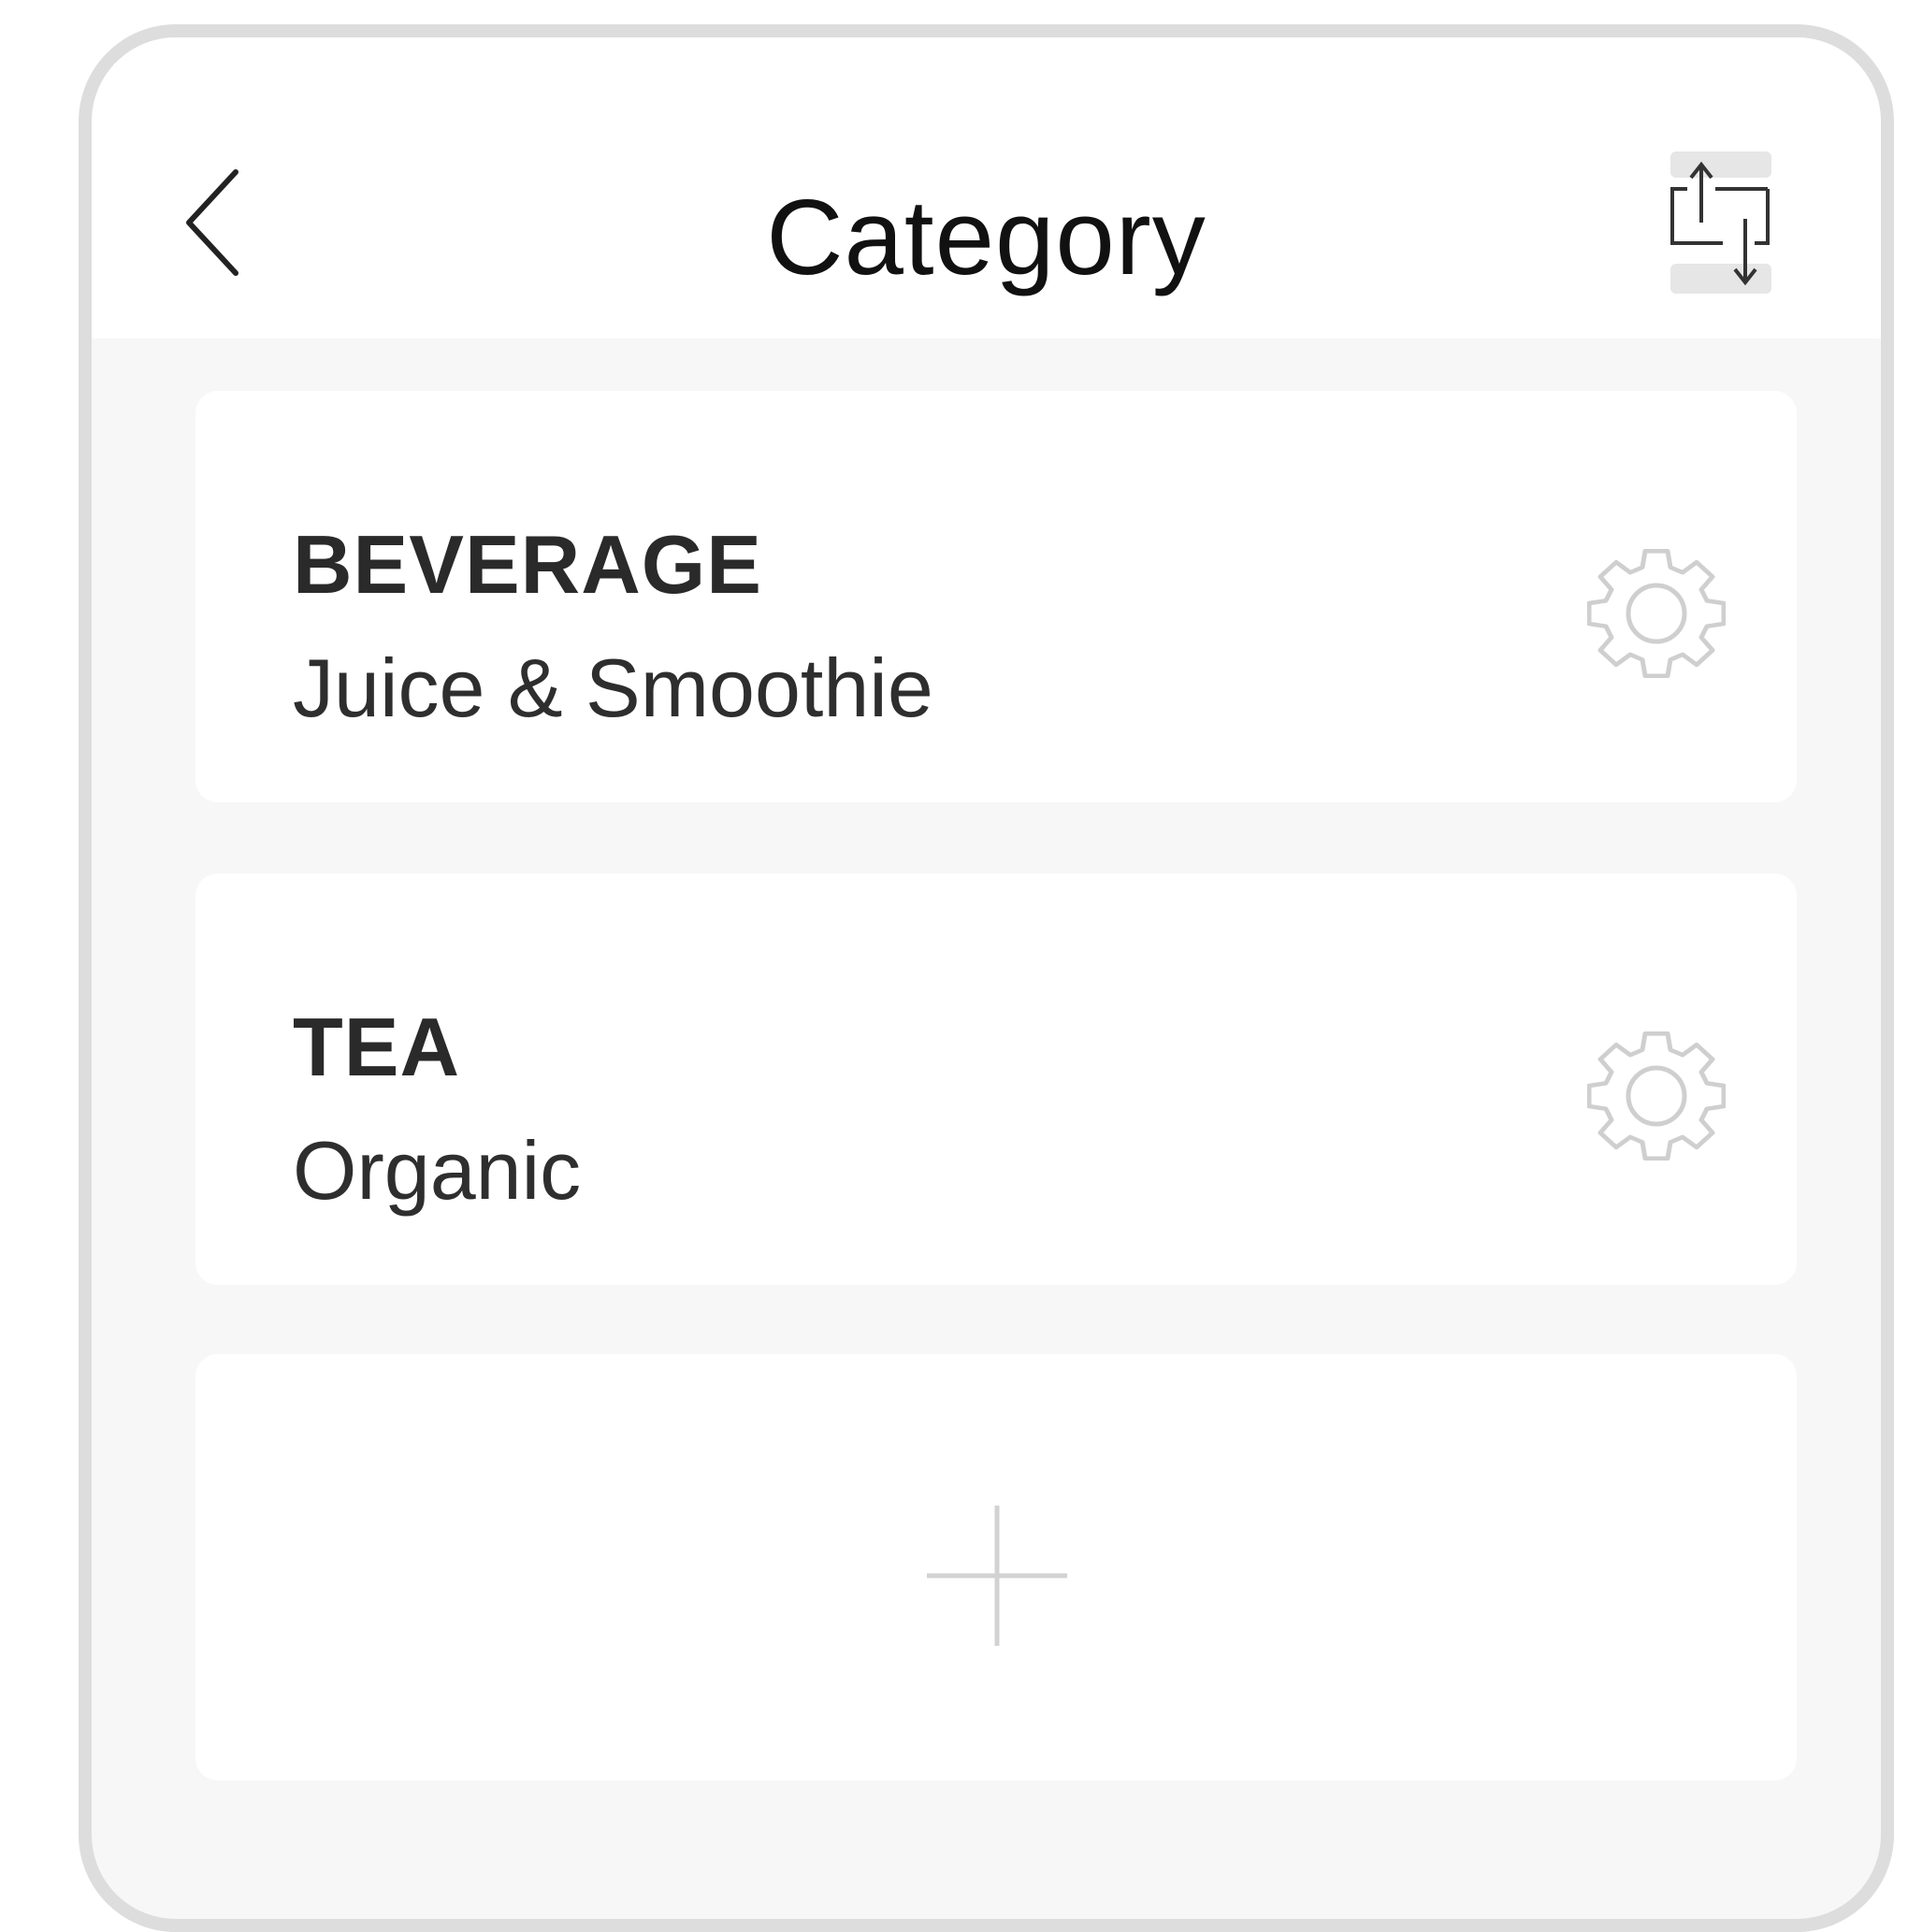  I want to click on category-subtitle: Juice & Smoothie, so click(613, 688).